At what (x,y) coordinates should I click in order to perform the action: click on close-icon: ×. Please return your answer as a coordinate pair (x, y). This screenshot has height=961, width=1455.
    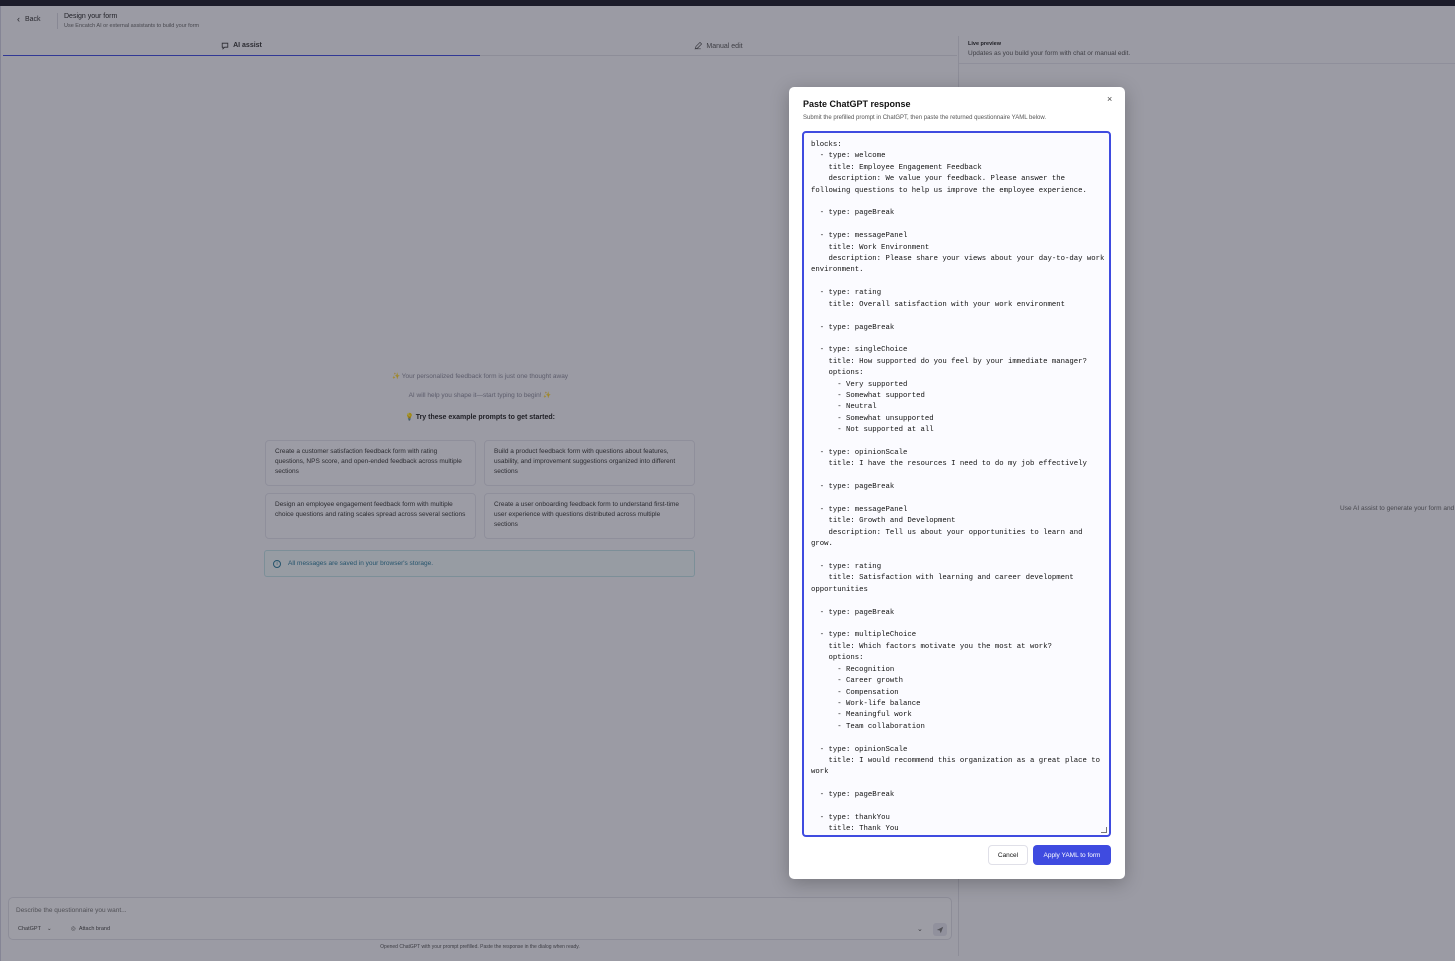
    Looking at the image, I should click on (1109, 99).